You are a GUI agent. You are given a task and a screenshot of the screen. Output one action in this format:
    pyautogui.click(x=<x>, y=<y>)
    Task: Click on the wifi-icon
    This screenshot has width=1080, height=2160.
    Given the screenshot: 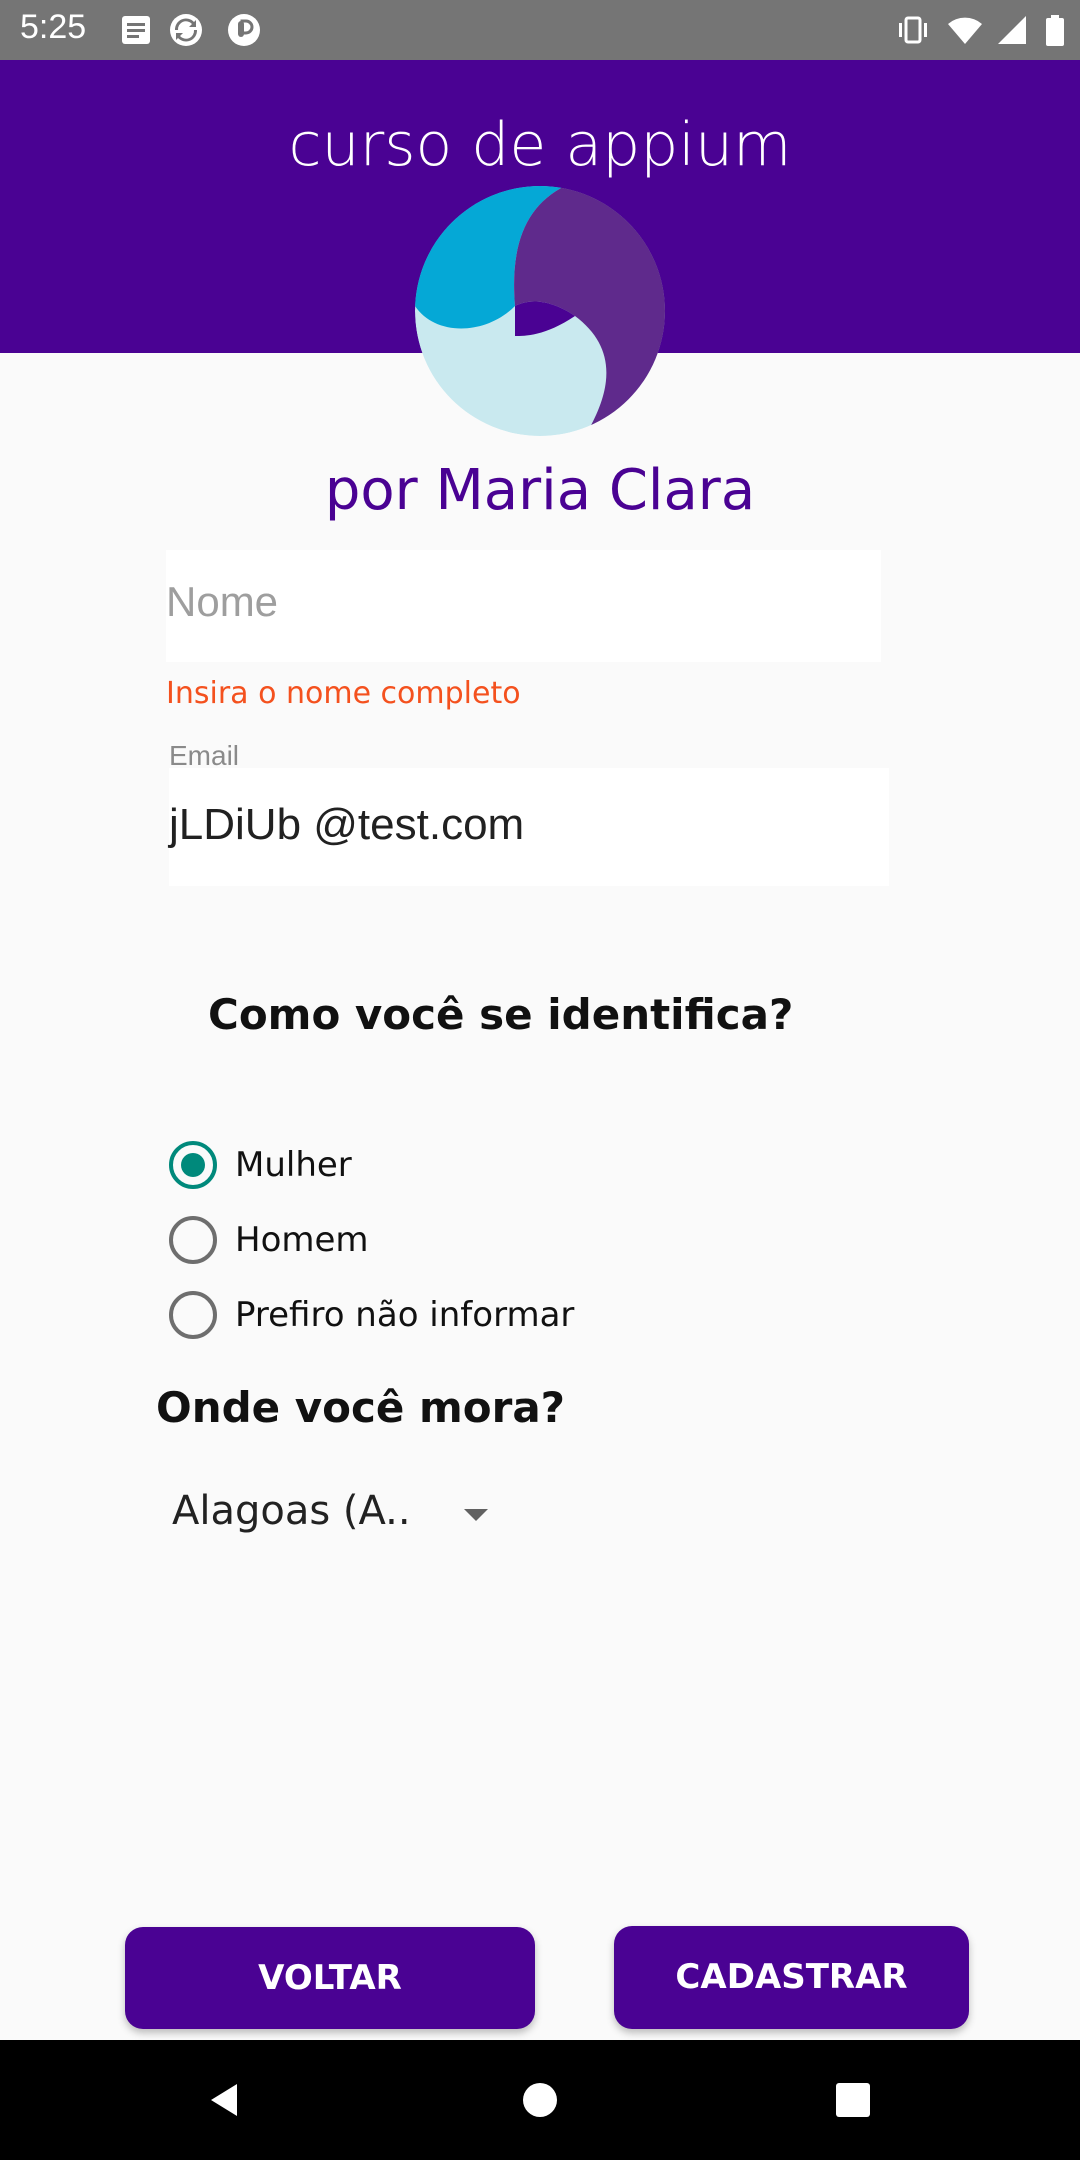 What is the action you would take?
    pyautogui.click(x=965, y=30)
    